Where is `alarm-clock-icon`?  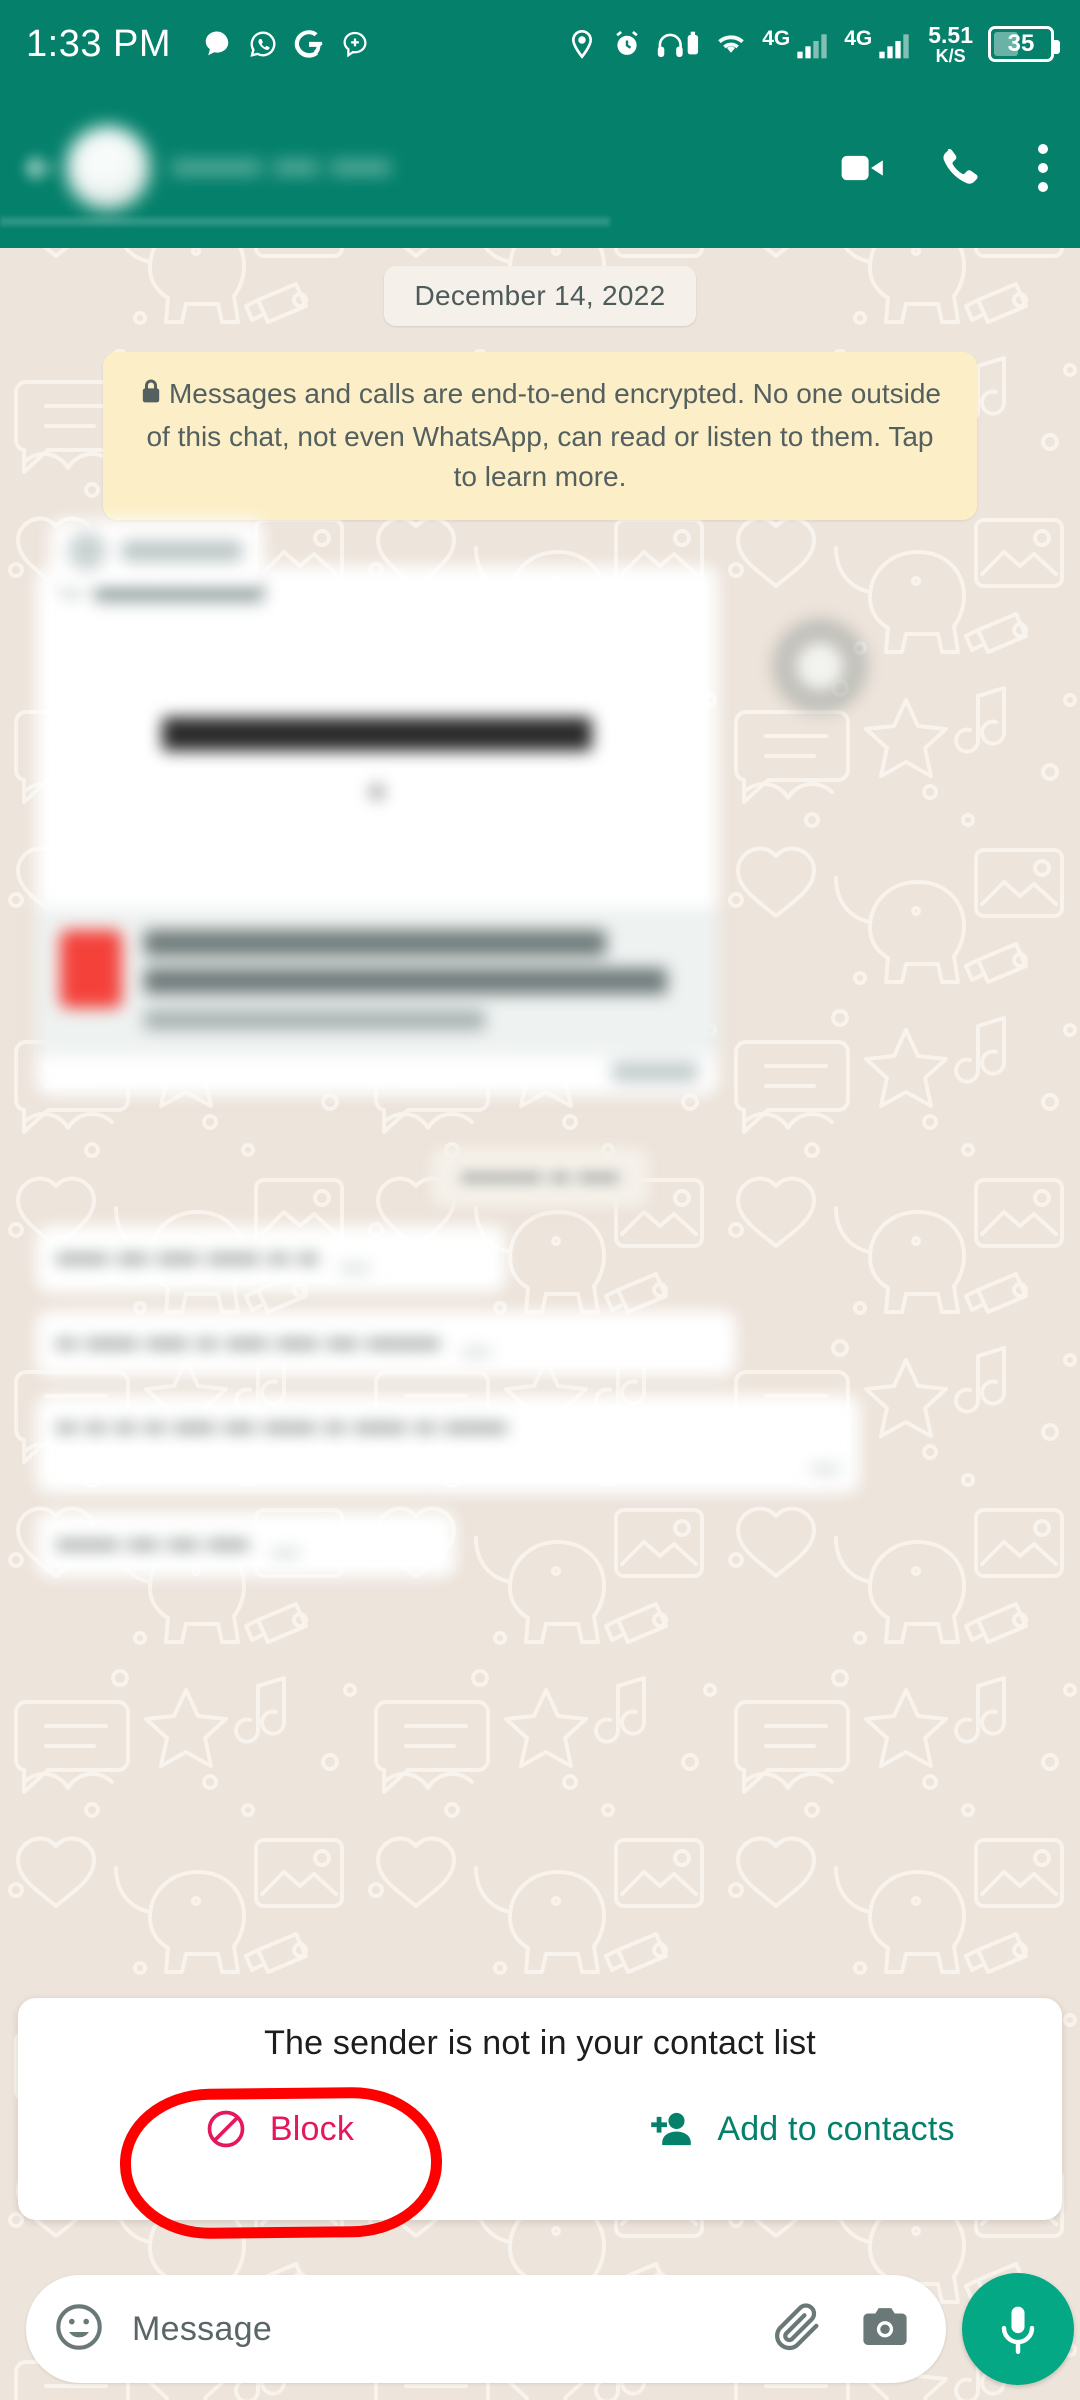
alarm-clock-icon is located at coordinates (627, 42).